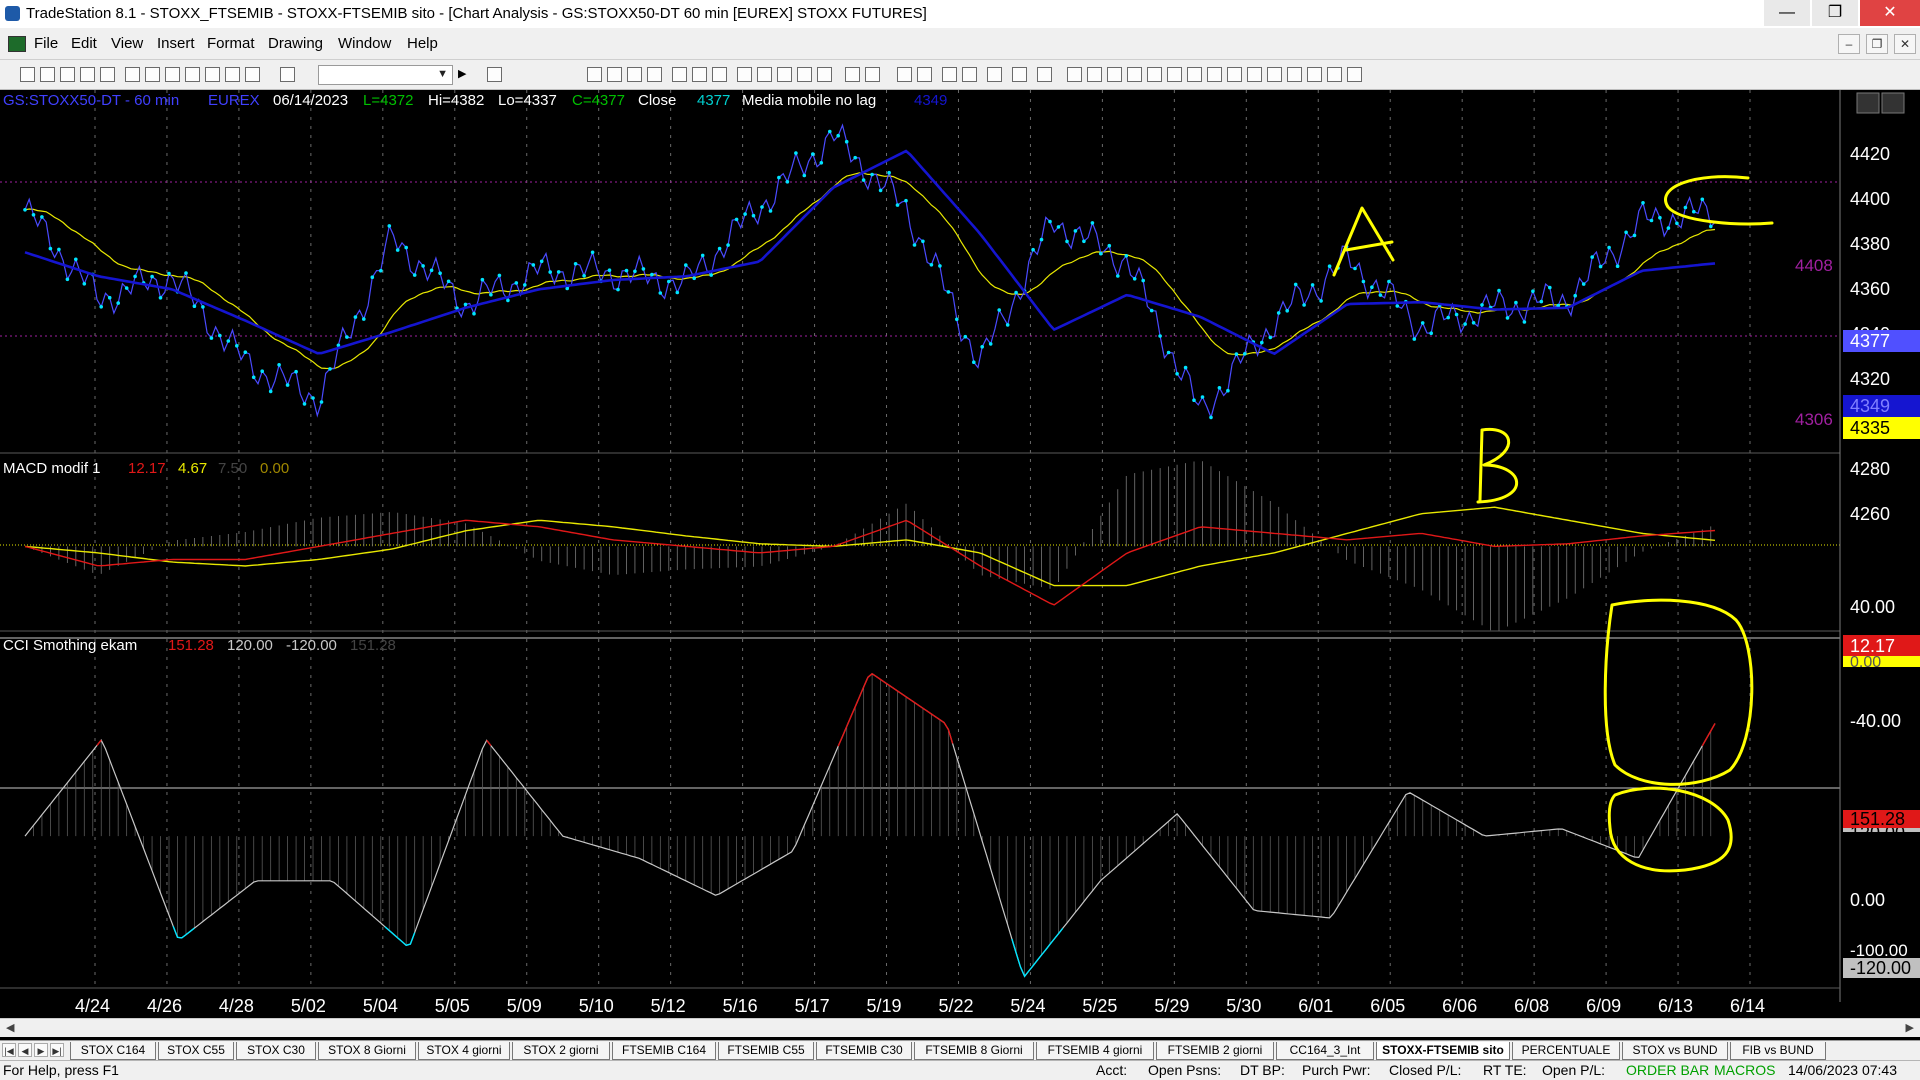  What do you see at coordinates (232, 74) in the screenshot?
I see `chart-icon` at bounding box center [232, 74].